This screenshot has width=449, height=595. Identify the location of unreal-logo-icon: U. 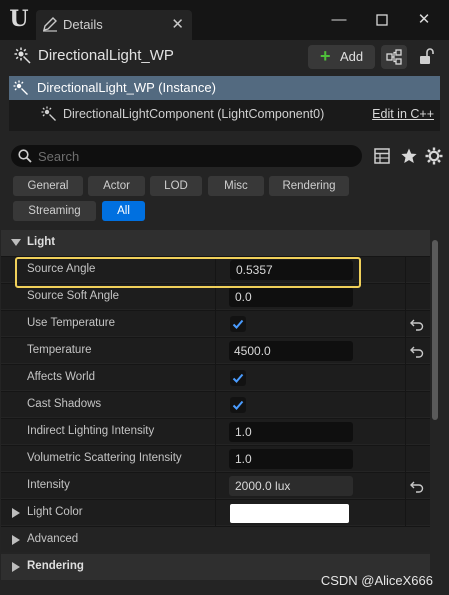
(19, 19).